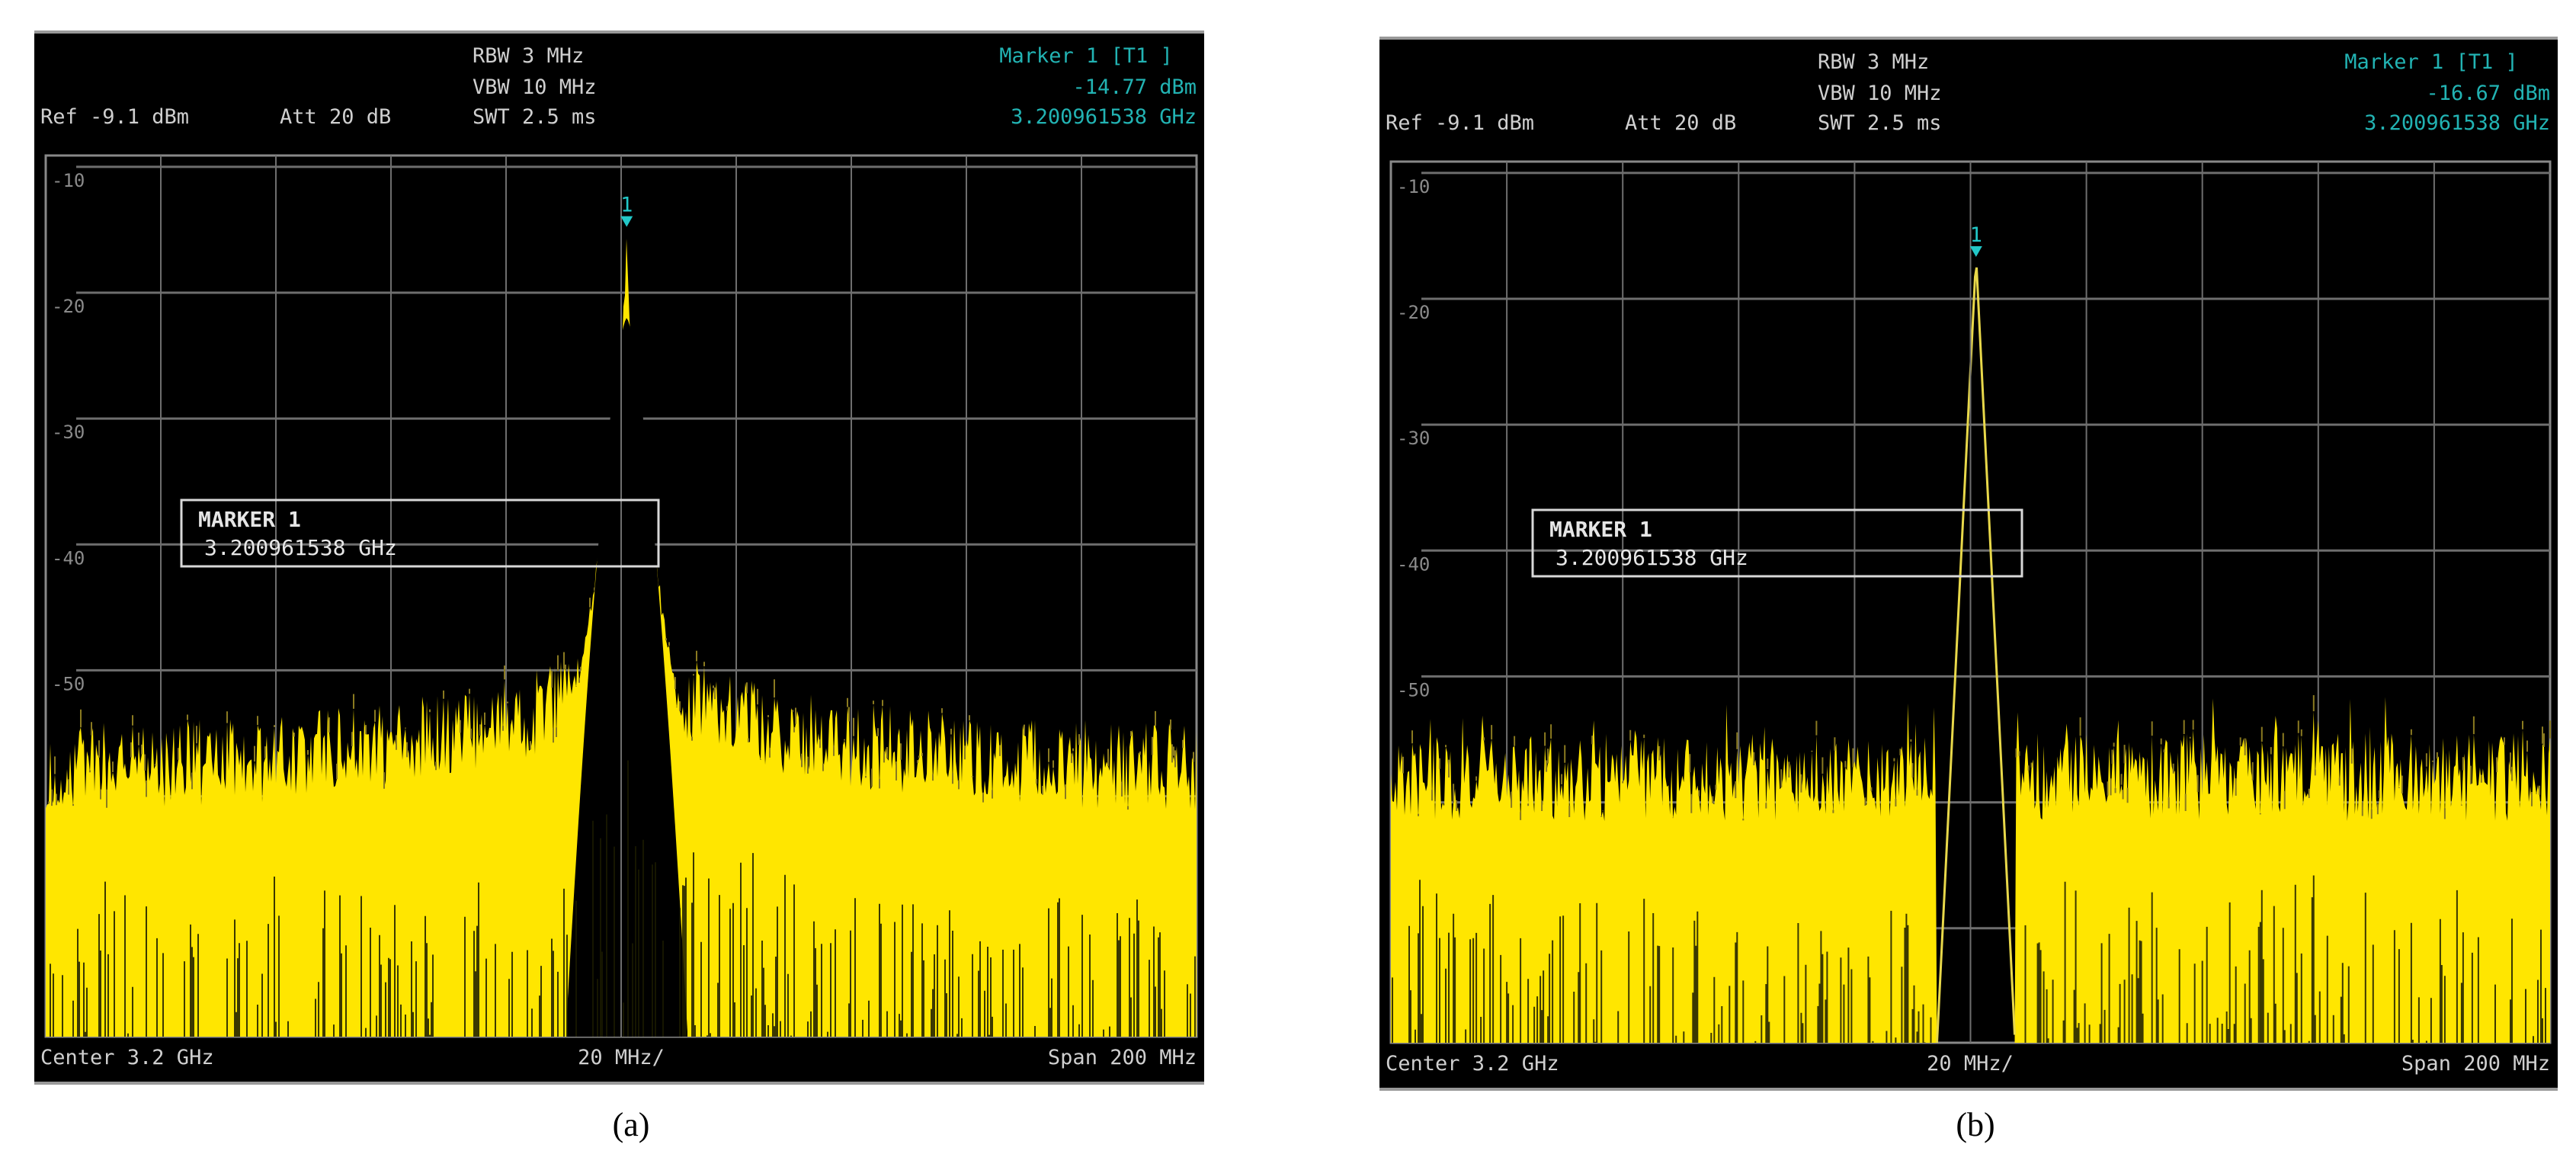  Describe the element at coordinates (1975, 1124) in the screenshot. I see `caption-b: (b)` at that location.